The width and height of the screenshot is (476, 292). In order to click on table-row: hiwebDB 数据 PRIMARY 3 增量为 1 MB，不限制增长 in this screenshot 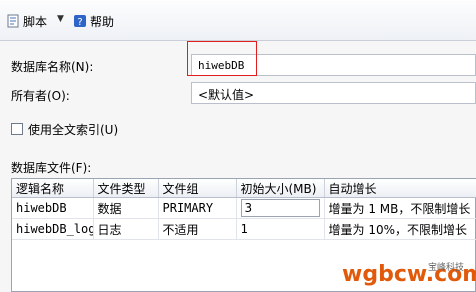, I will do `click(244, 208)`.